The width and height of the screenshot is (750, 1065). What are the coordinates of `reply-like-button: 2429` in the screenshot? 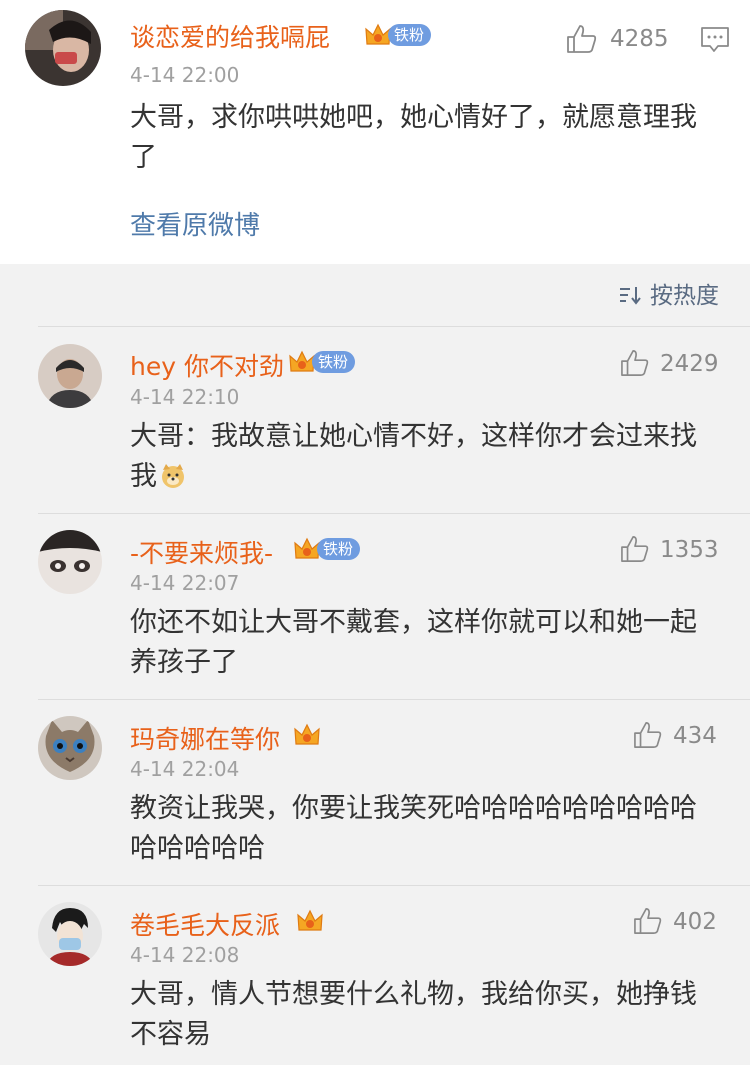 It's located at (675, 364).